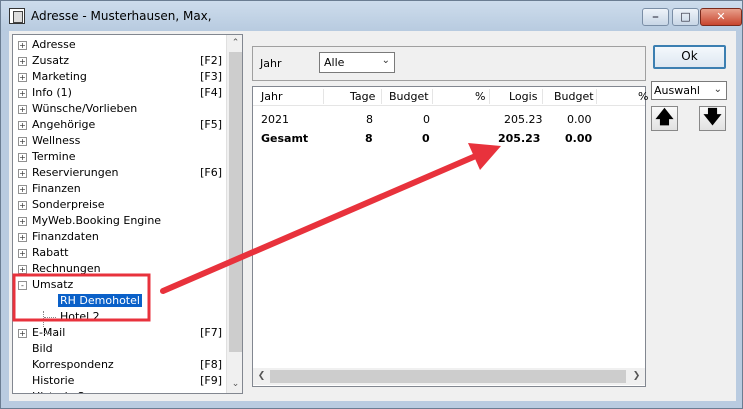  Describe the element at coordinates (689, 90) in the screenshot. I see `selection-dropdown: Auswahl ⌄` at that location.